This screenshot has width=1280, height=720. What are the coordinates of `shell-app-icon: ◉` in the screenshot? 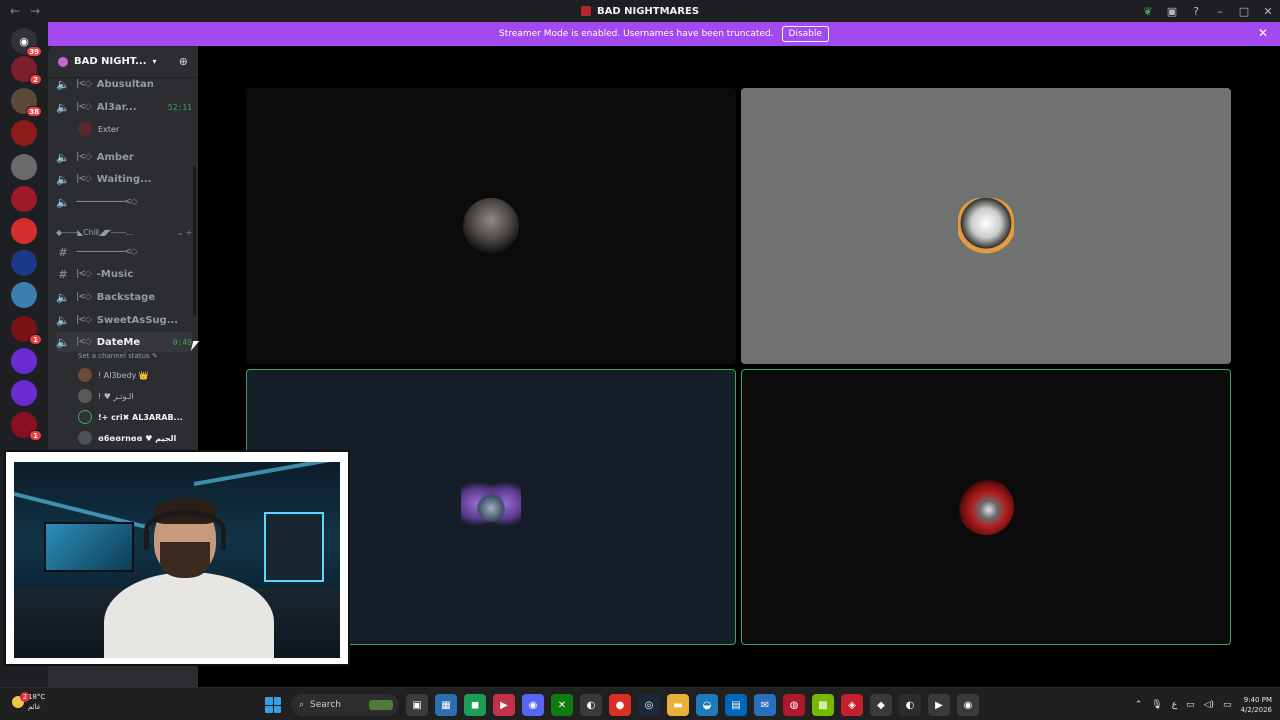 It's located at (968, 705).